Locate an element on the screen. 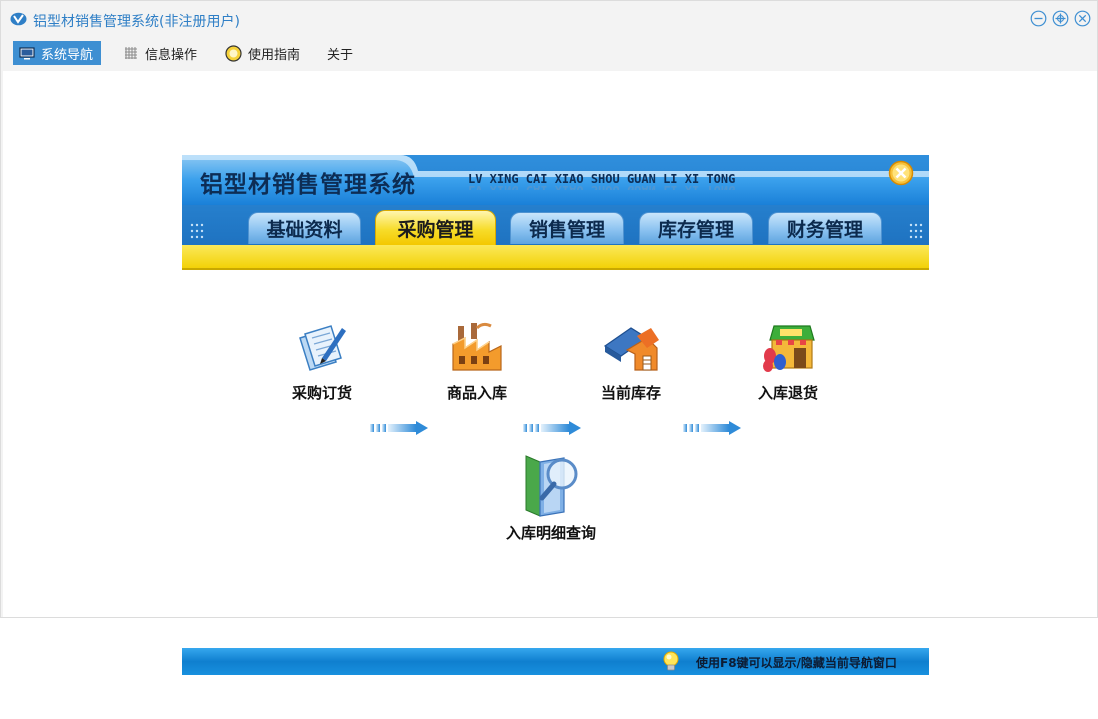 The width and height of the screenshot is (1098, 719). flow-purchase-order: 采购订货 is located at coordinates (322, 361).